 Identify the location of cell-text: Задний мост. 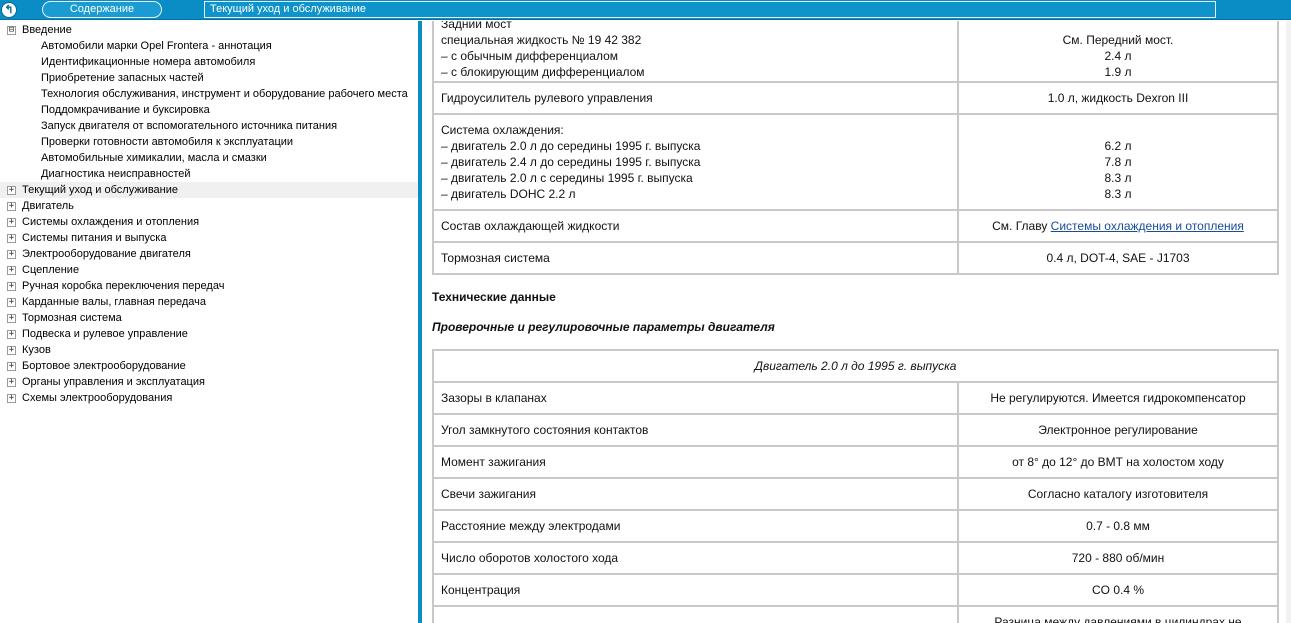
(476, 26).